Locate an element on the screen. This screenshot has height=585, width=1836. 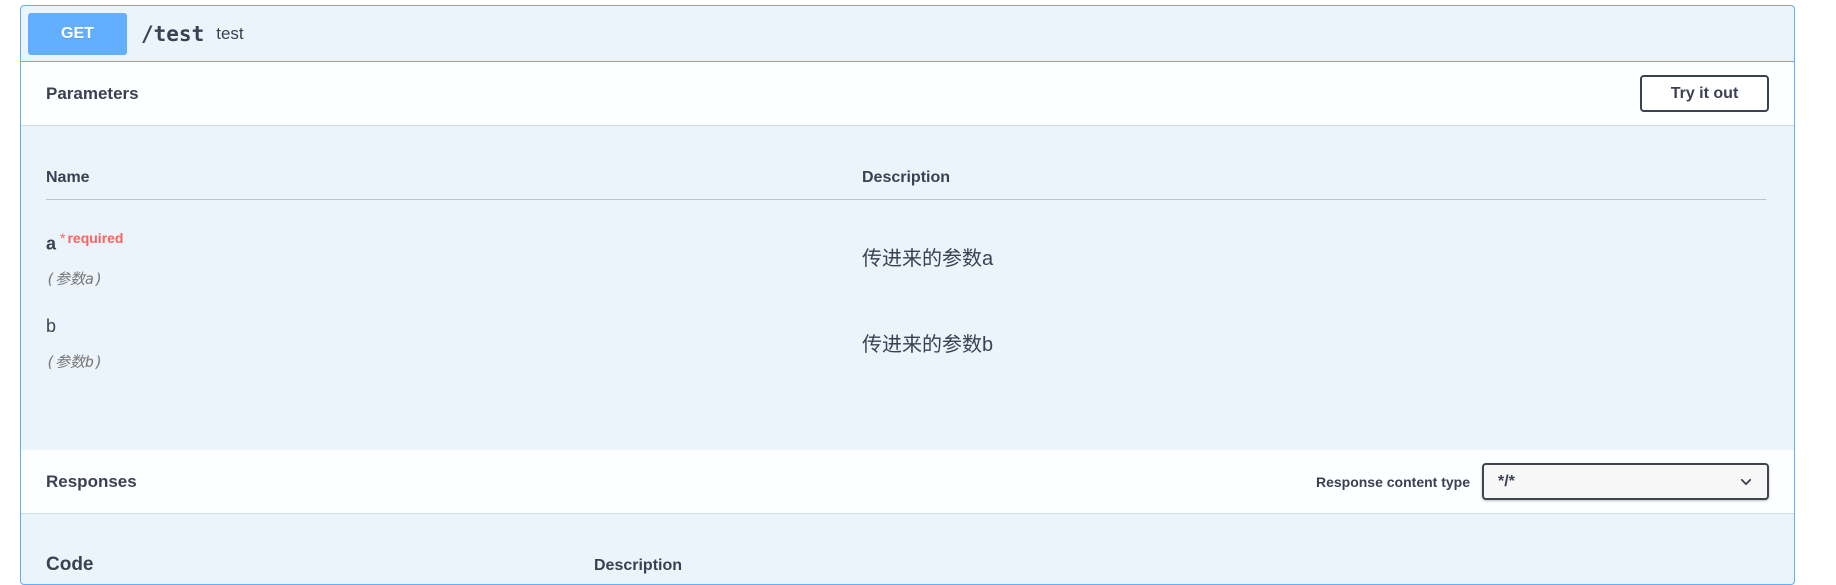
parameters-header: Parameters Try it out is located at coordinates (907, 94).